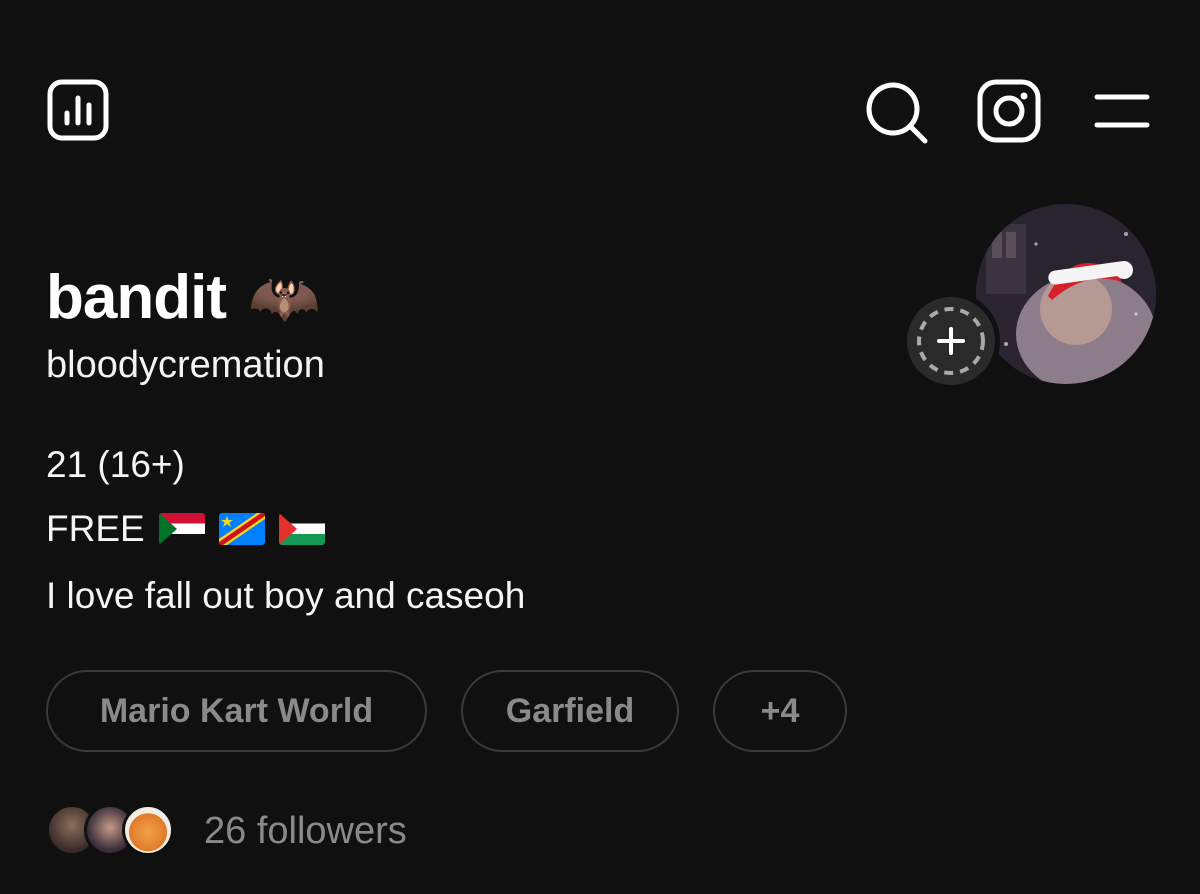  What do you see at coordinates (284, 297) in the screenshot?
I see `bat-emoji: 🦇` at bounding box center [284, 297].